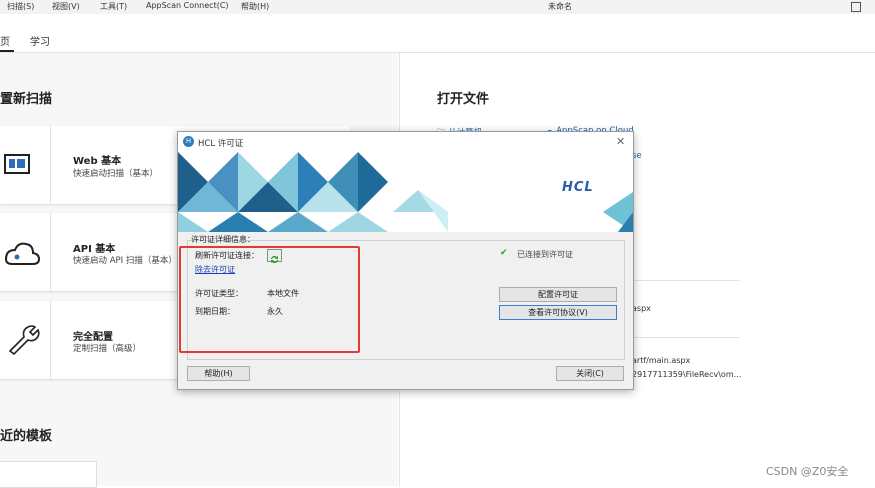  What do you see at coordinates (97, 161) in the screenshot?
I see `card-title: Web 基本` at bounding box center [97, 161].